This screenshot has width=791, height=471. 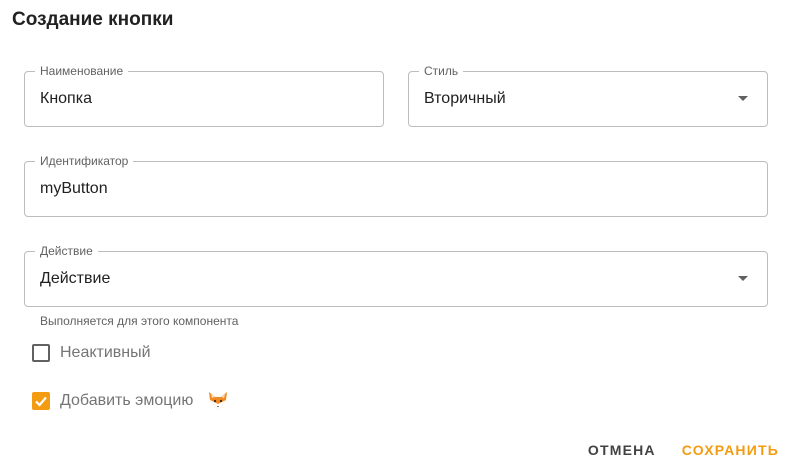 I want to click on name-field: Наименование Кнопка, so click(x=204, y=95).